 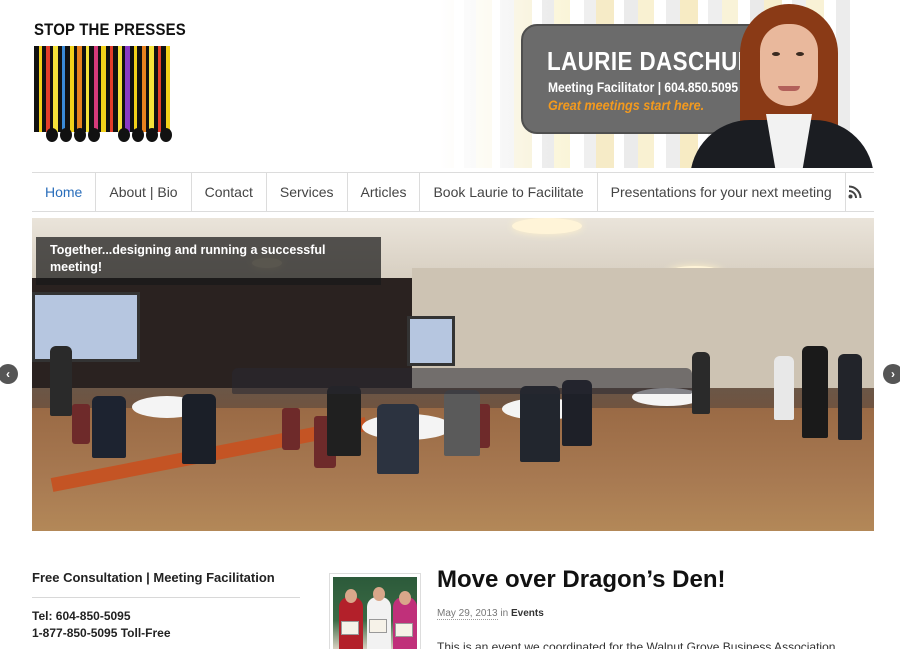 I want to click on nav-item-services: Services, so click(x=307, y=192).